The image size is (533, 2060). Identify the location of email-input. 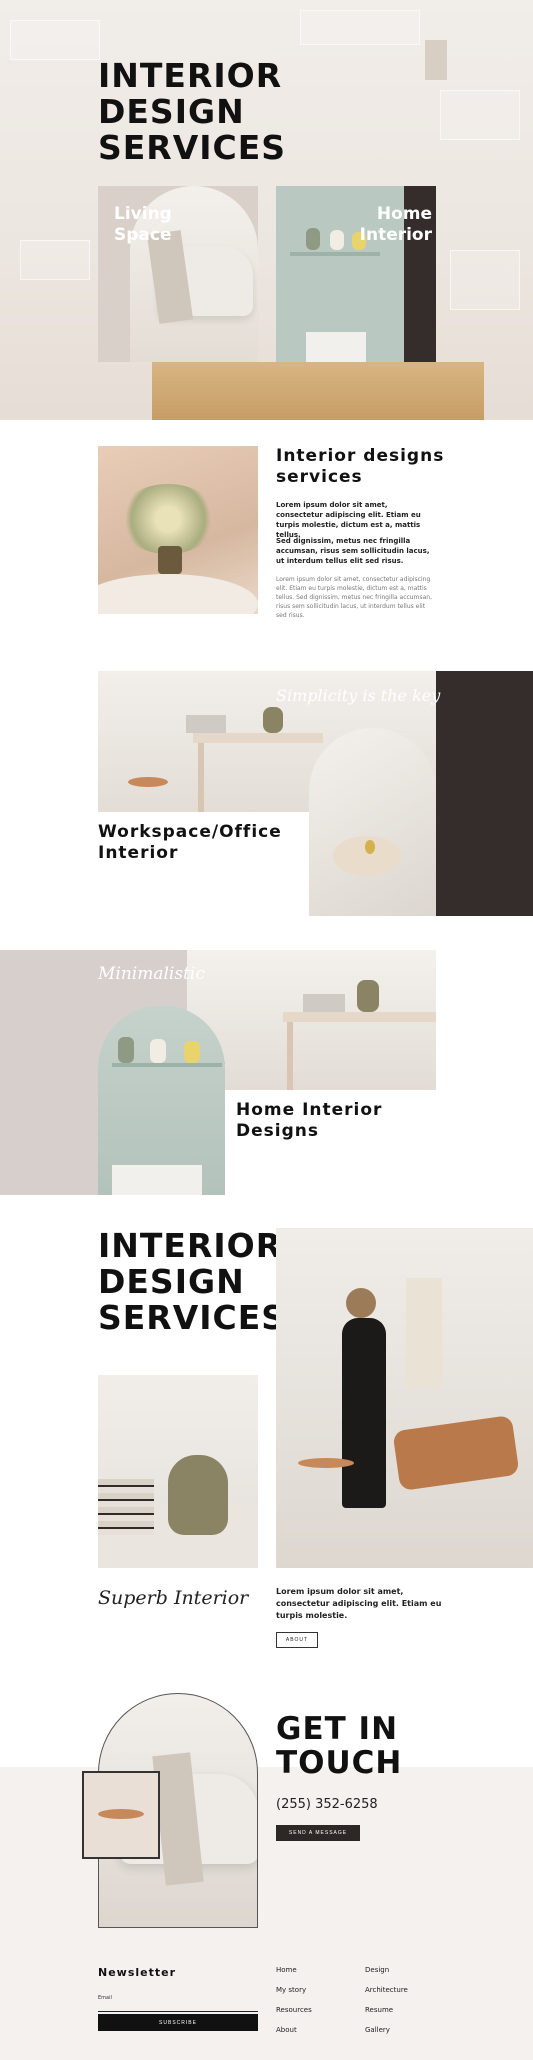
(178, 2007).